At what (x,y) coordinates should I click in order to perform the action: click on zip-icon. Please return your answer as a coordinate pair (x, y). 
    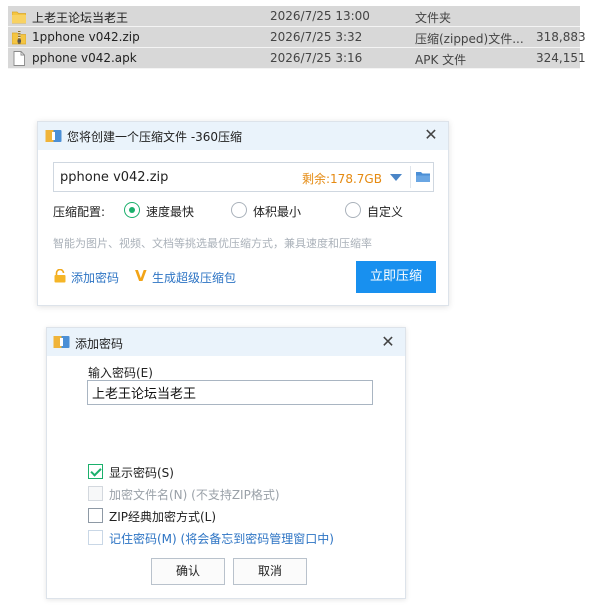
    Looking at the image, I should click on (19, 38).